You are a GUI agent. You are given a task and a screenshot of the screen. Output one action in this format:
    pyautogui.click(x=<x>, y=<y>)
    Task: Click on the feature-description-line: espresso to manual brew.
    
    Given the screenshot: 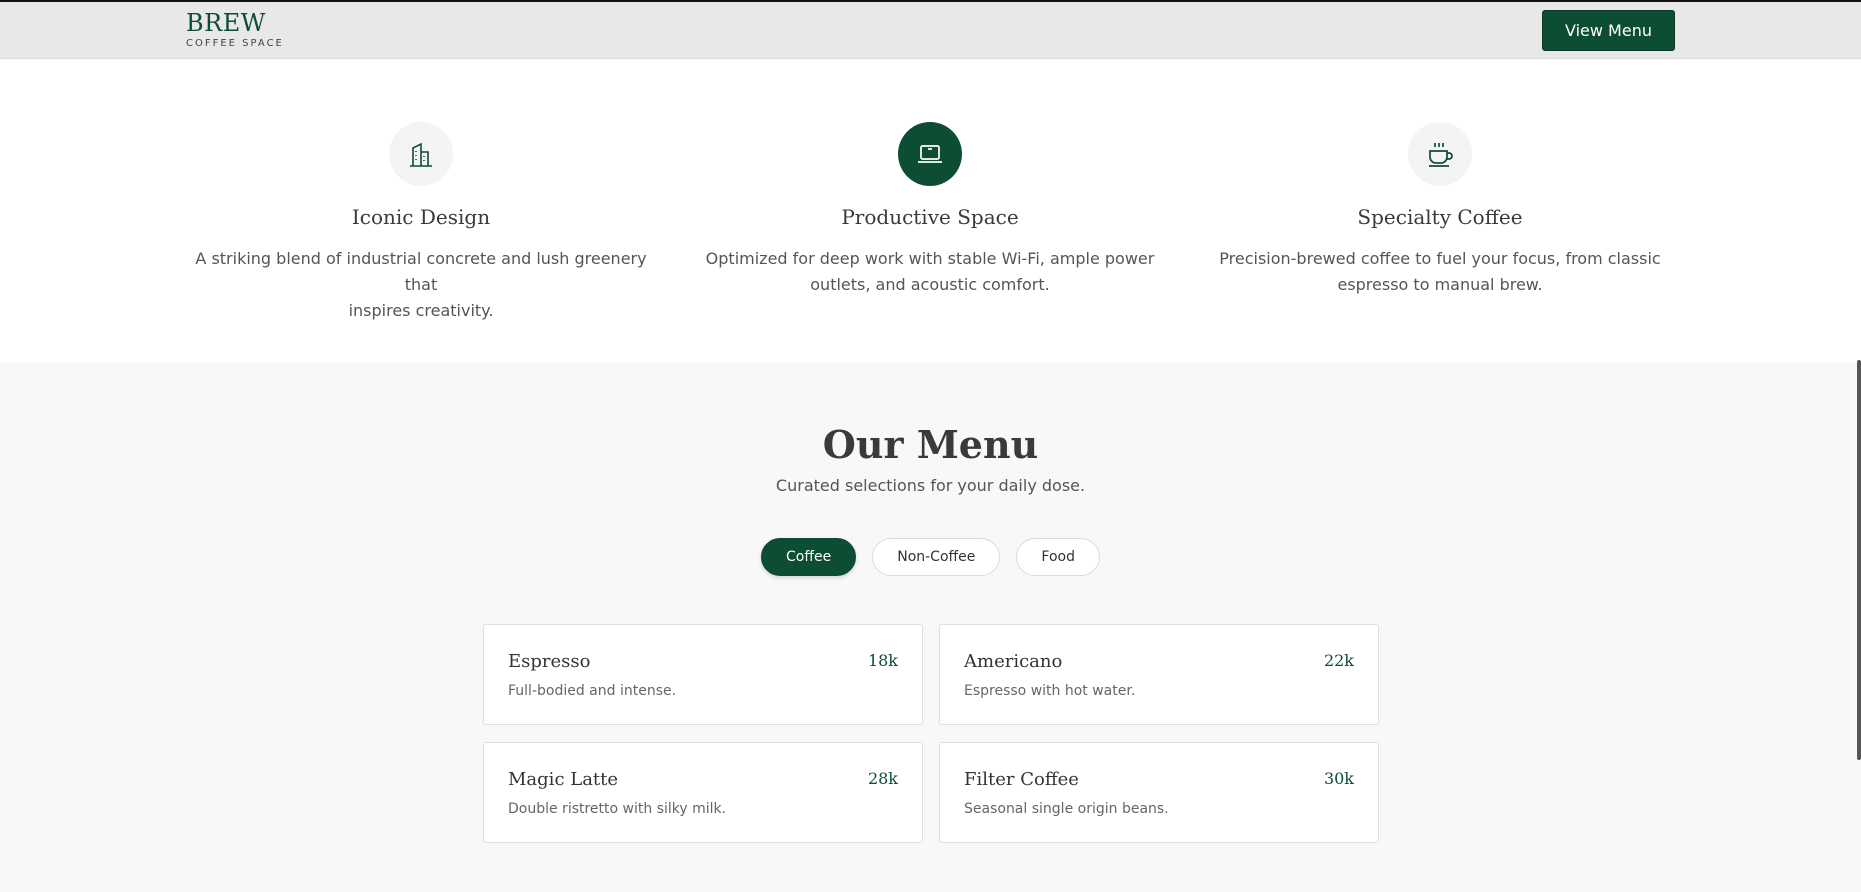 What is the action you would take?
    pyautogui.click(x=1440, y=284)
    